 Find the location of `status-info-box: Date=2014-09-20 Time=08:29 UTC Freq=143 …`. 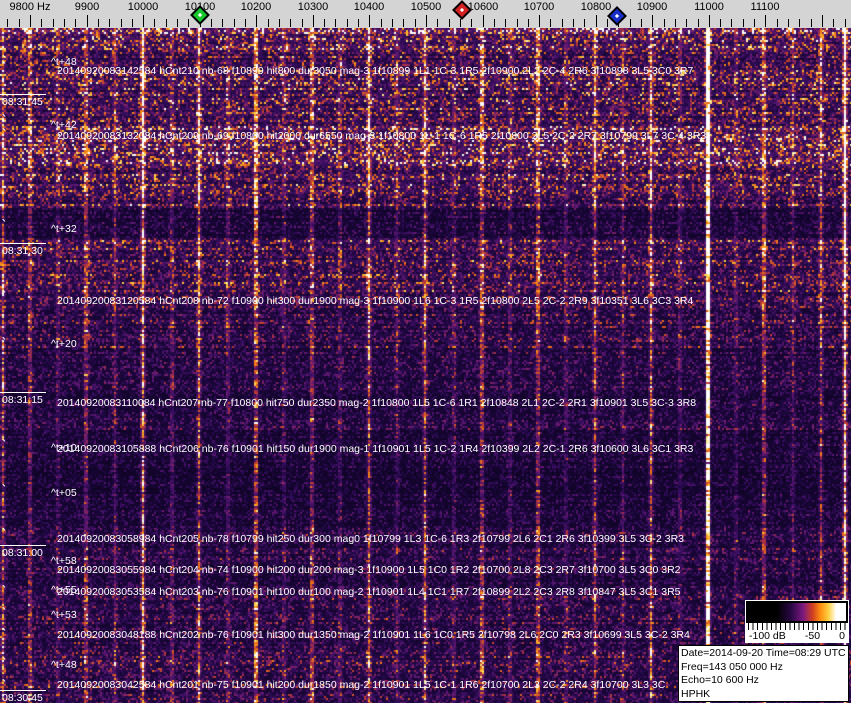

status-info-box: Date=2014-09-20 Time=08:29 UTC Freq=143 … is located at coordinates (763, 673).